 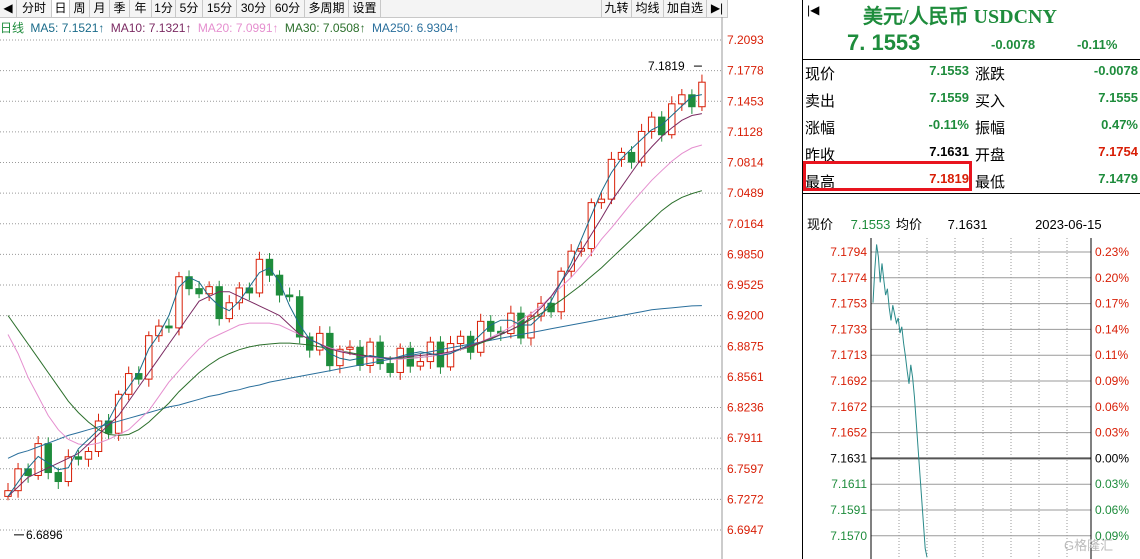 I want to click on quote-value: -0.11%, so click(x=948, y=124).